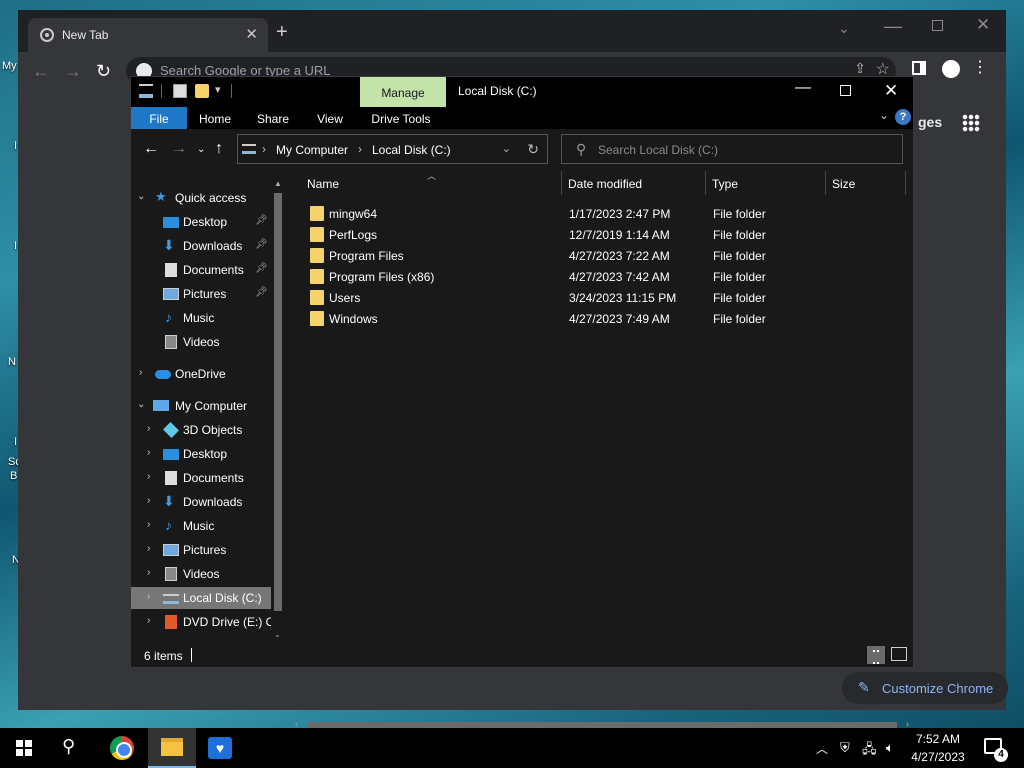 The height and width of the screenshot is (768, 1024). I want to click on side-panel-icon, so click(919, 68).